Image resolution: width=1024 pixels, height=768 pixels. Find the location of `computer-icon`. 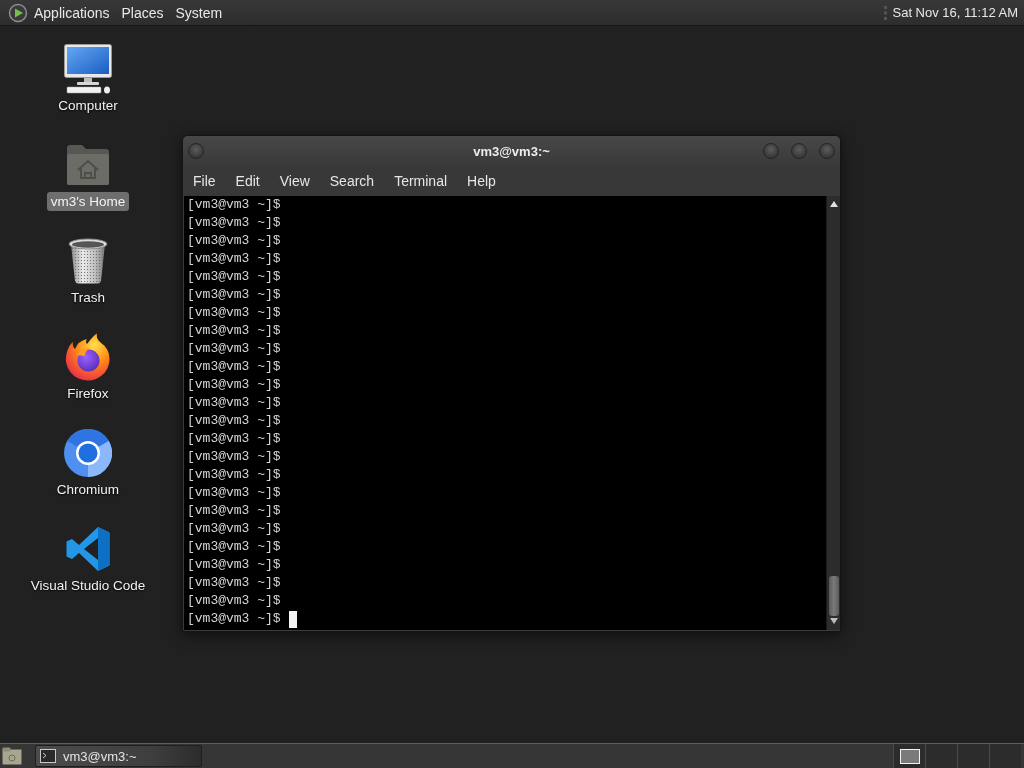

computer-icon is located at coordinates (88, 69).